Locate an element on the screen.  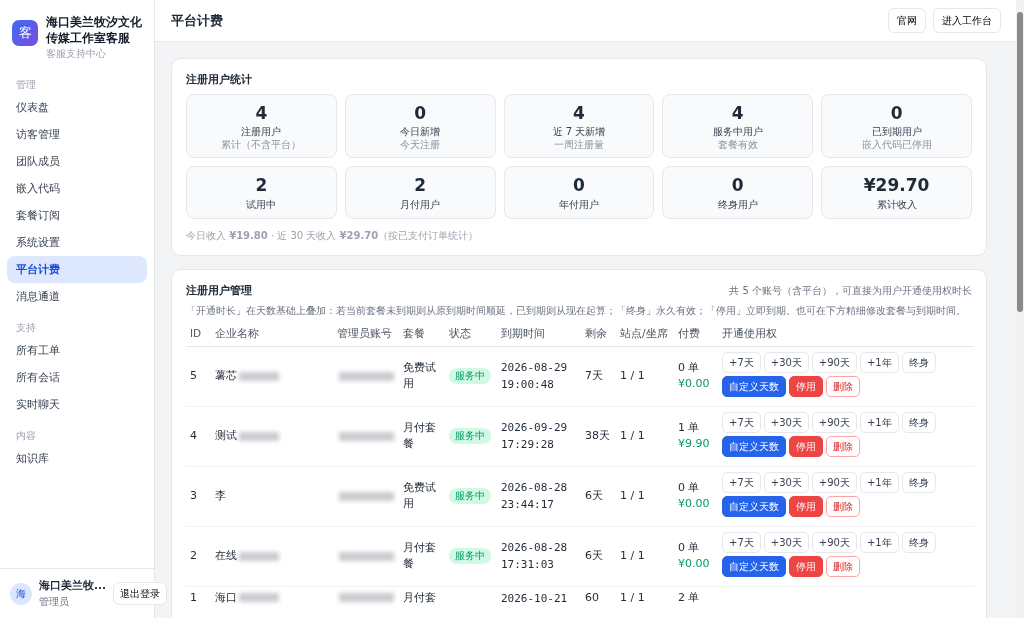
stat-label: 近 7 天新增 is located at coordinates (579, 132).